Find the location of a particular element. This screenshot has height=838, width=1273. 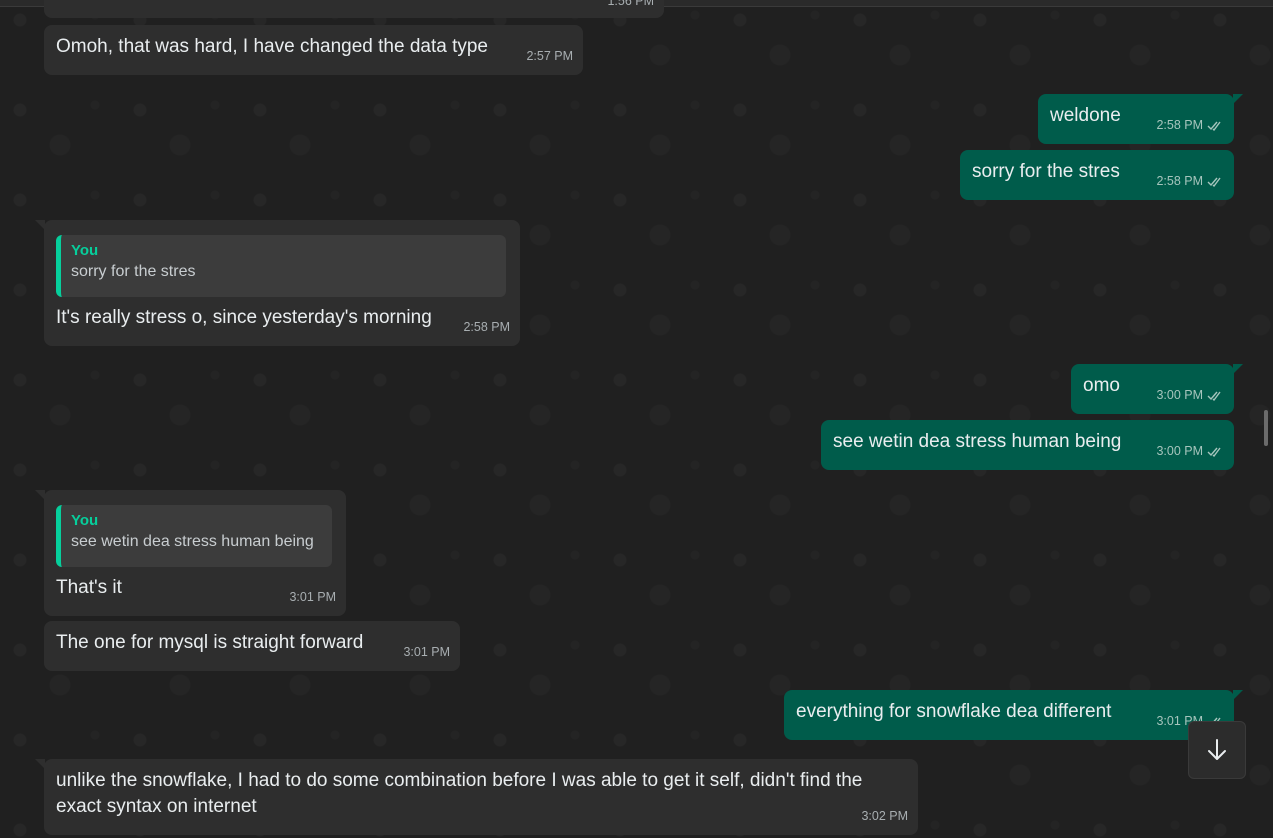

quote-text: sorry for the stres is located at coordinates (133, 271).